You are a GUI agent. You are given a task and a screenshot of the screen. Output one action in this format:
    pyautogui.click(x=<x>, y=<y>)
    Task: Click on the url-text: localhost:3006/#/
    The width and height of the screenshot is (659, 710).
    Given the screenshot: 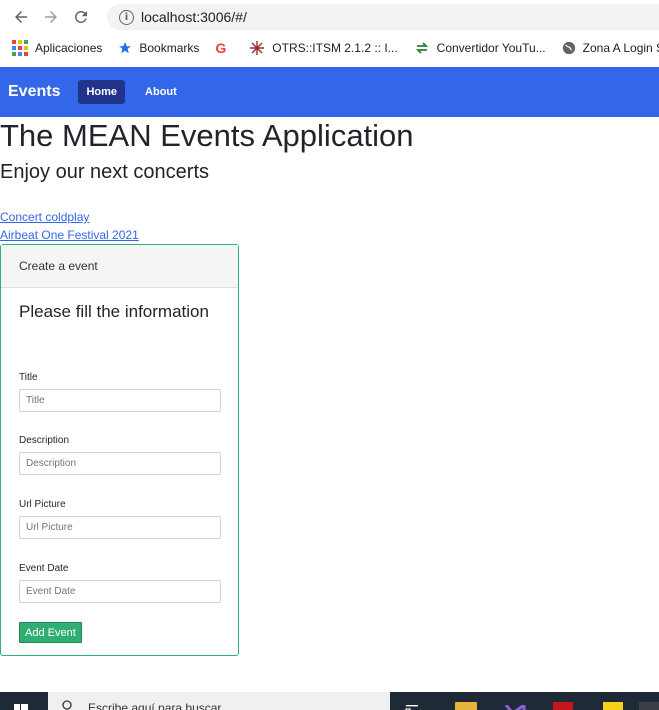 What is the action you would take?
    pyautogui.click(x=194, y=17)
    